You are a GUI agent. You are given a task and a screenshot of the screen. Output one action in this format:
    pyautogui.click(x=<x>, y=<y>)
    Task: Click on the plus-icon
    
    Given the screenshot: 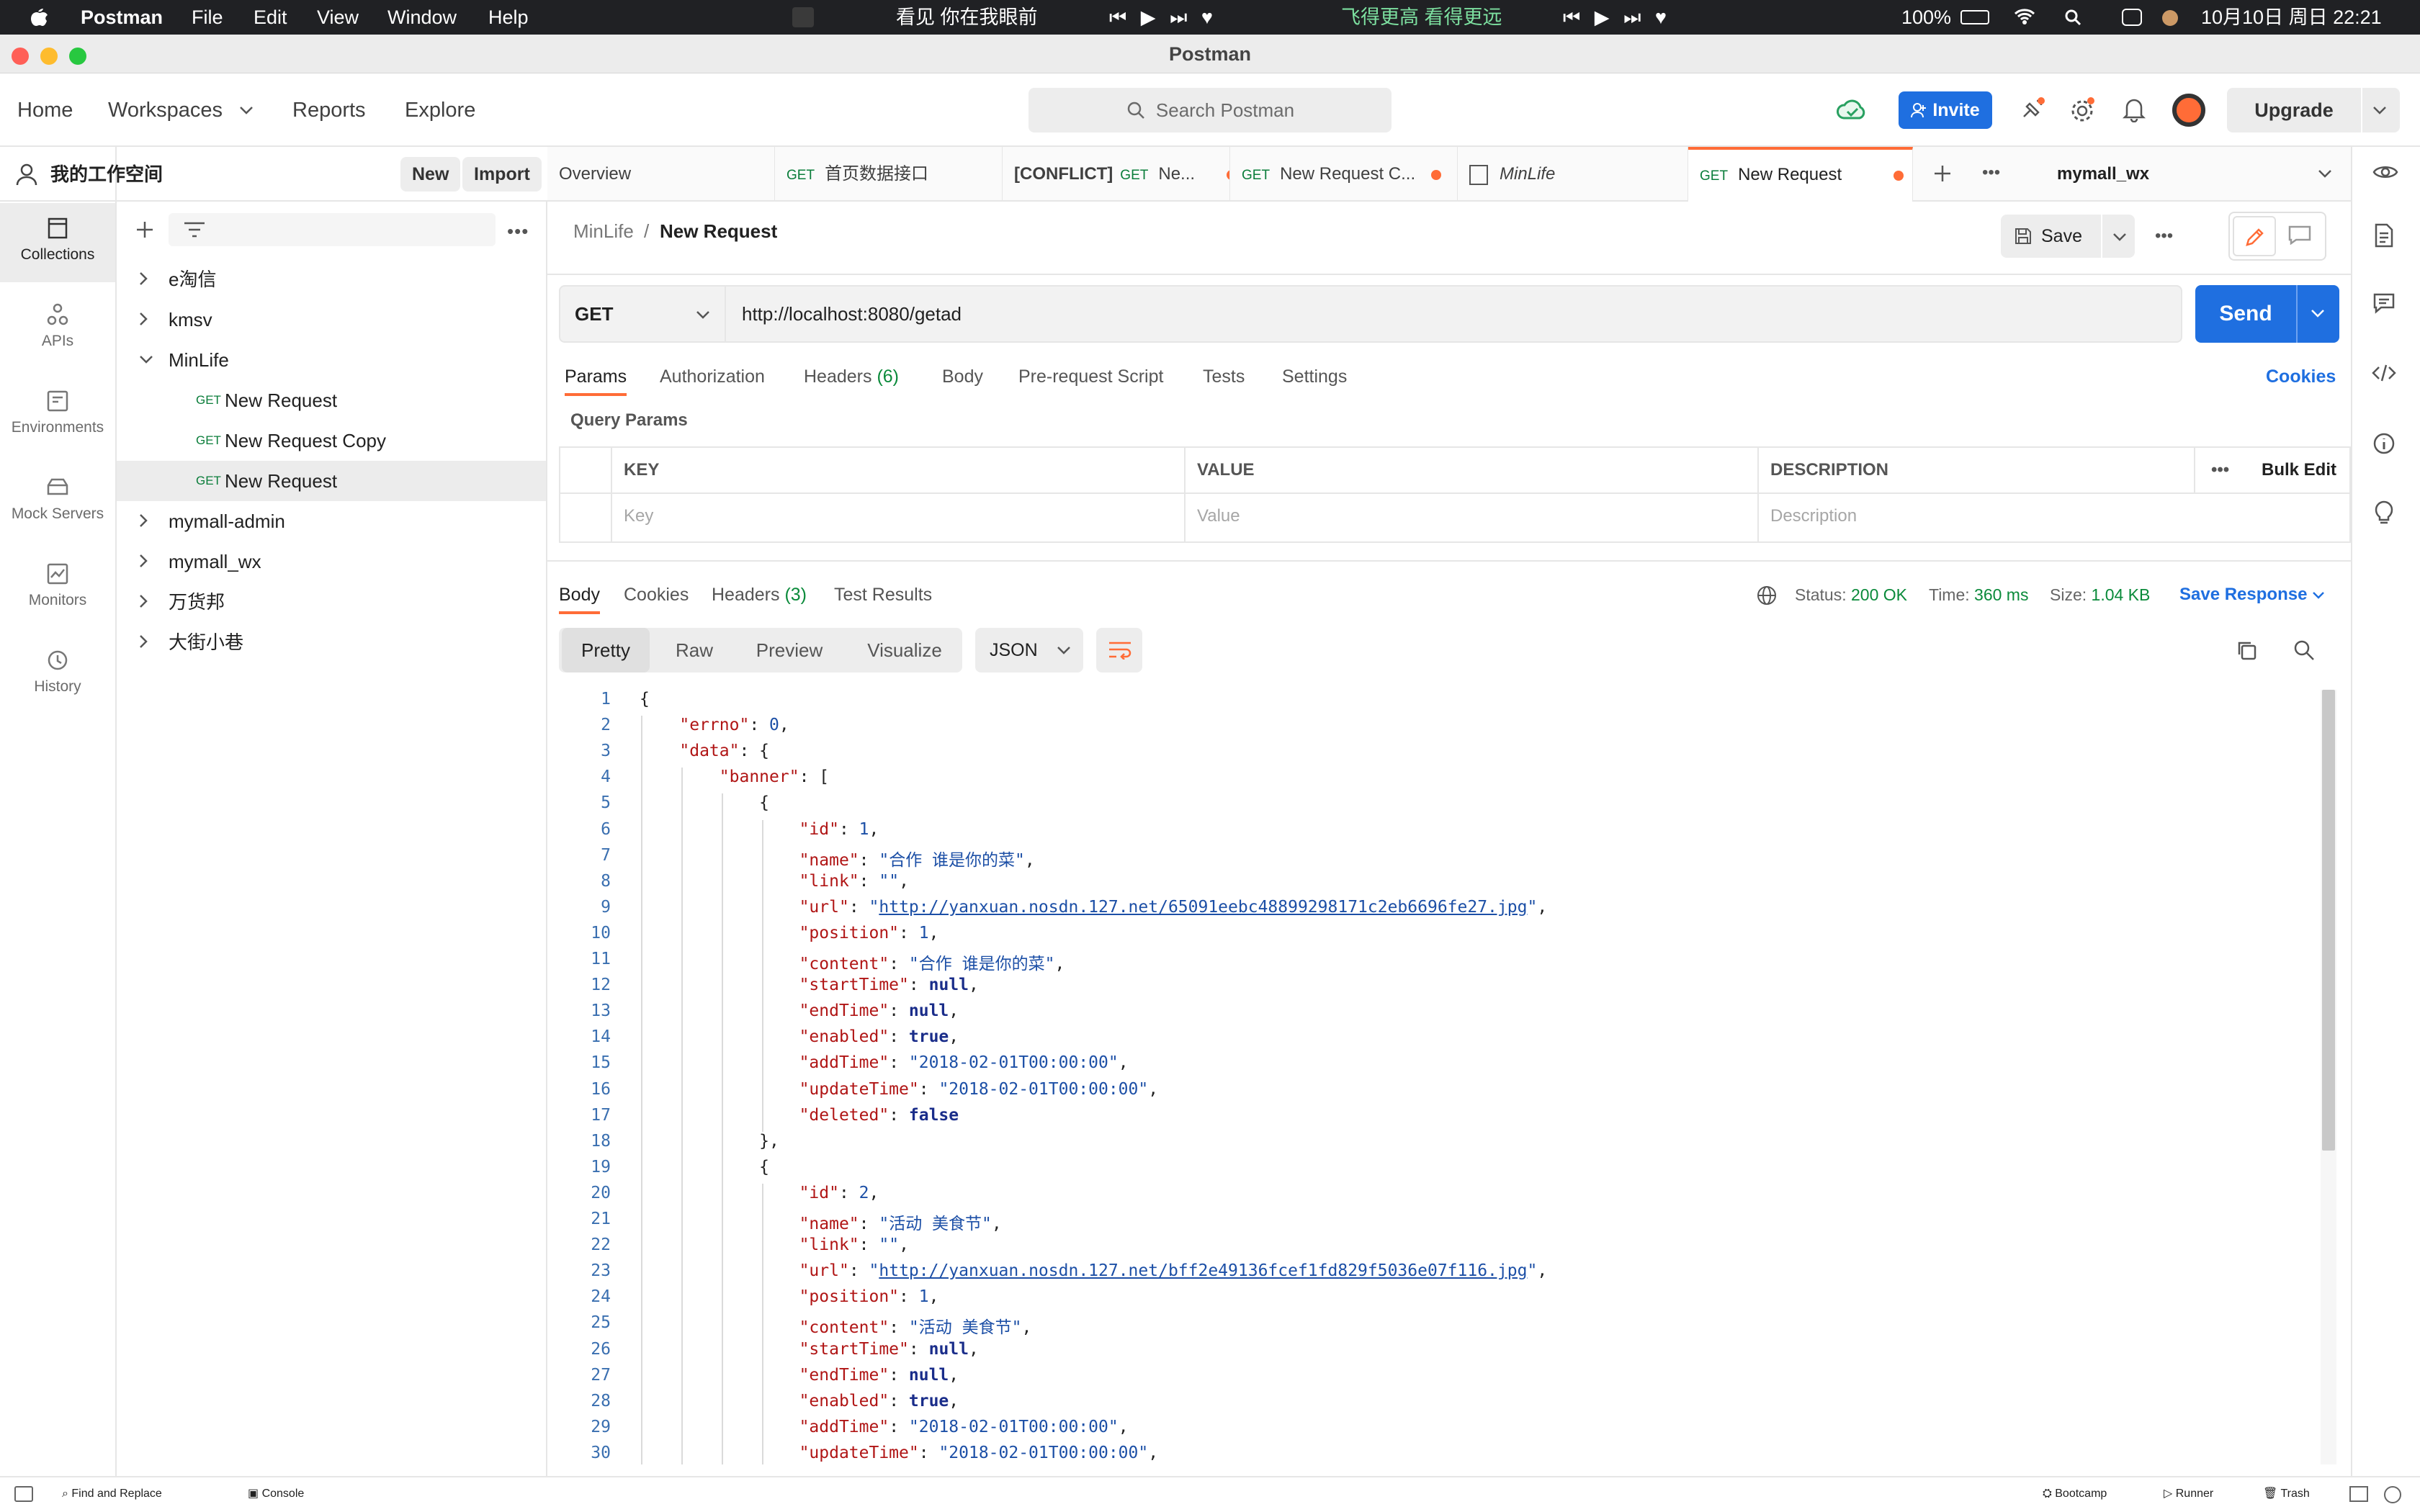 What is the action you would take?
    pyautogui.click(x=145, y=229)
    